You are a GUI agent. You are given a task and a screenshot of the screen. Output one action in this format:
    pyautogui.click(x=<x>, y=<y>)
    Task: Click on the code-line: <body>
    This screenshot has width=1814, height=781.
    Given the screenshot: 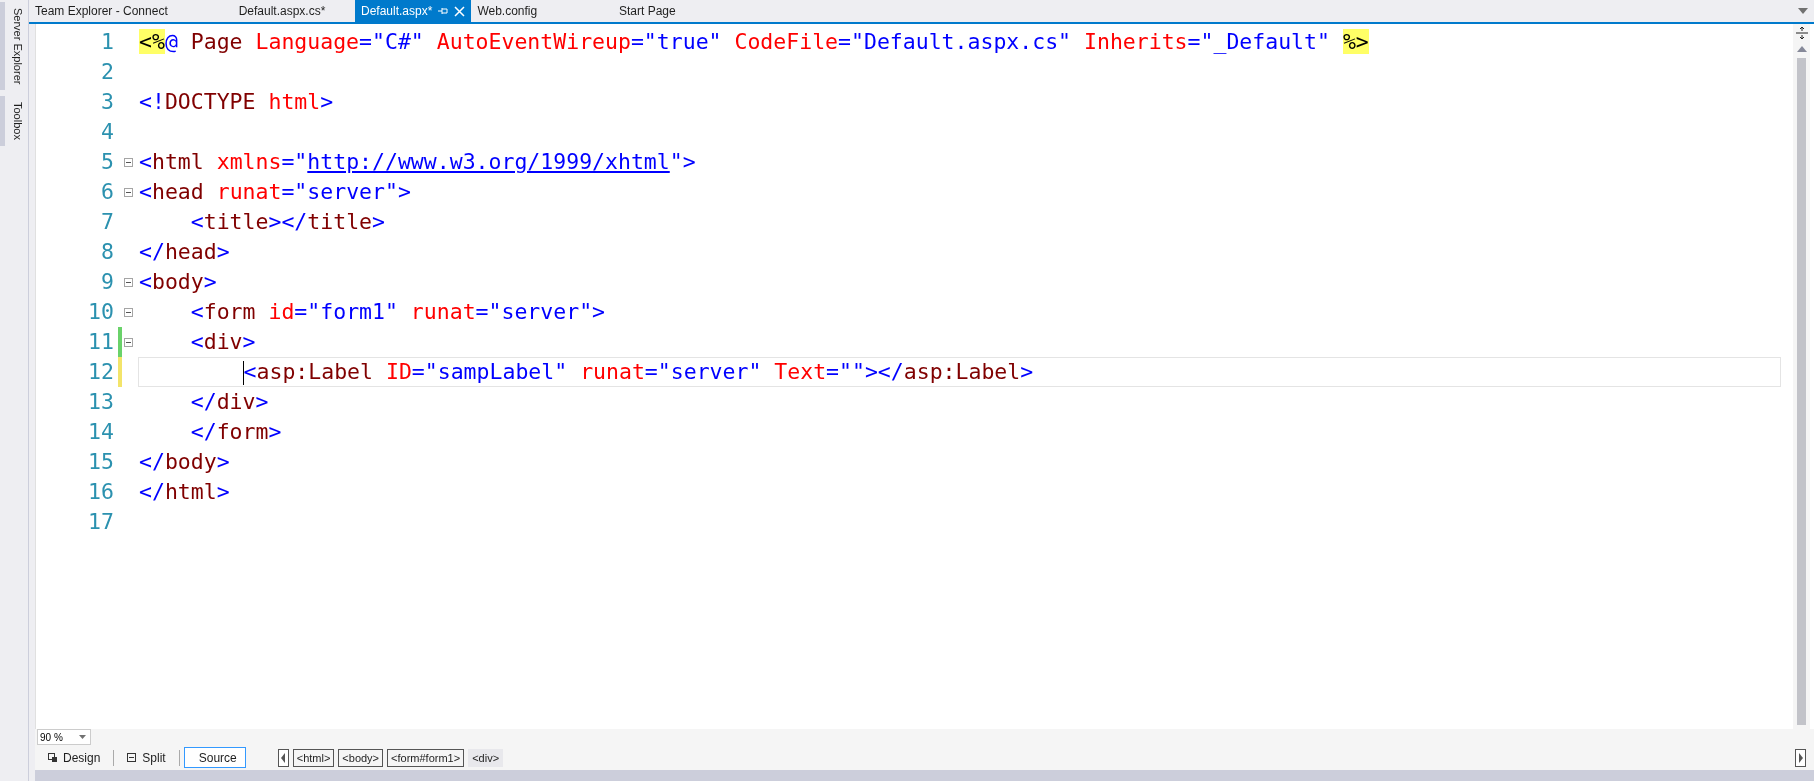 What is the action you would take?
    pyautogui.click(x=178, y=282)
    